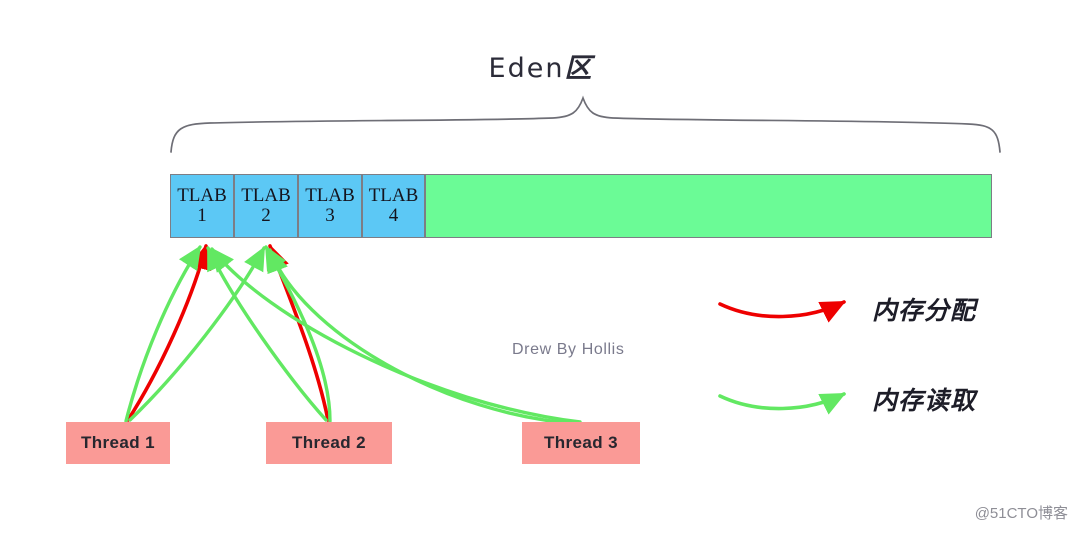 Image resolution: width=1080 pixels, height=533 pixels. Describe the element at coordinates (578, 68) in the screenshot. I see `eden-title-cjk: 区` at that location.